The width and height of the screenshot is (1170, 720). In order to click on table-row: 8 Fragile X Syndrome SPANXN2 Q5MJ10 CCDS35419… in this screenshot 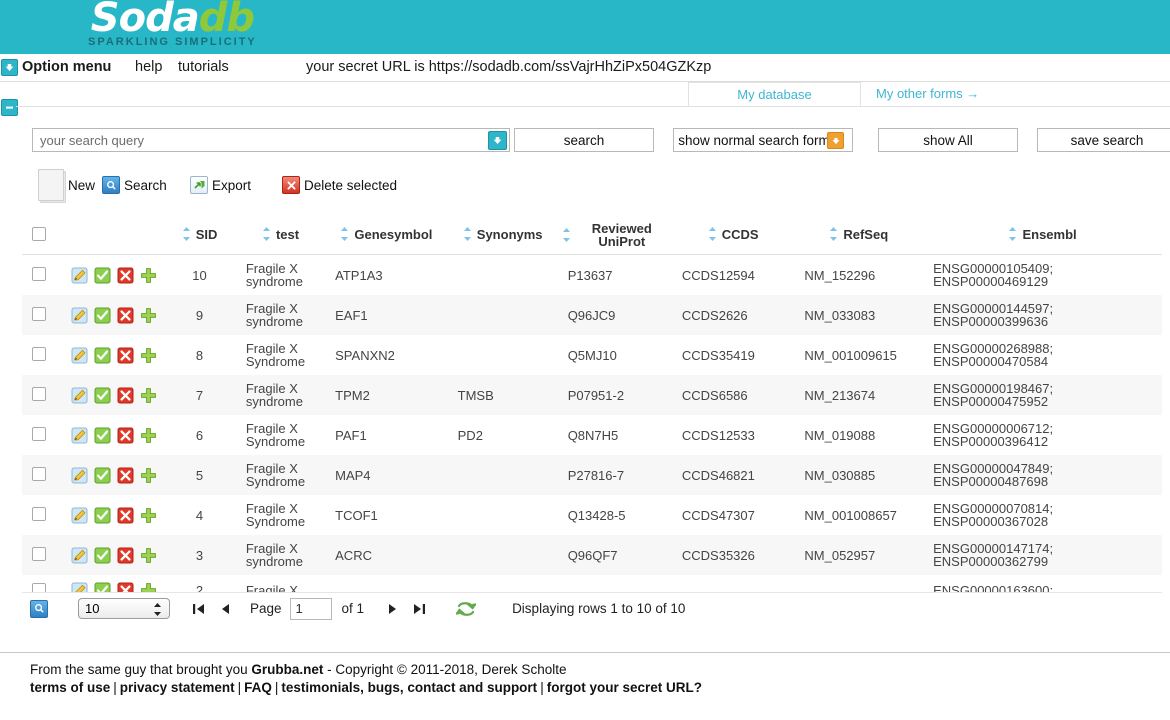, I will do `click(592, 355)`.